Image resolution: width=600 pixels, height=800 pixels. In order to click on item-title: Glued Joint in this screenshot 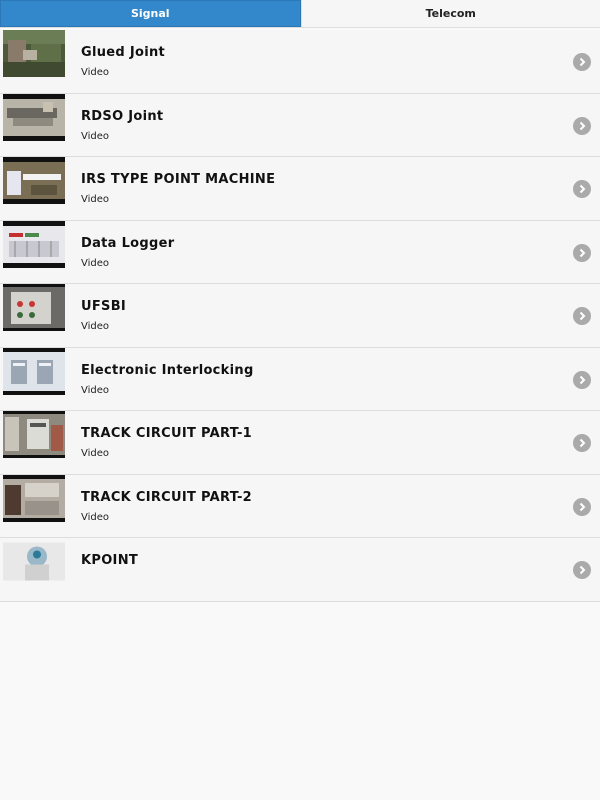, I will do `click(123, 52)`.